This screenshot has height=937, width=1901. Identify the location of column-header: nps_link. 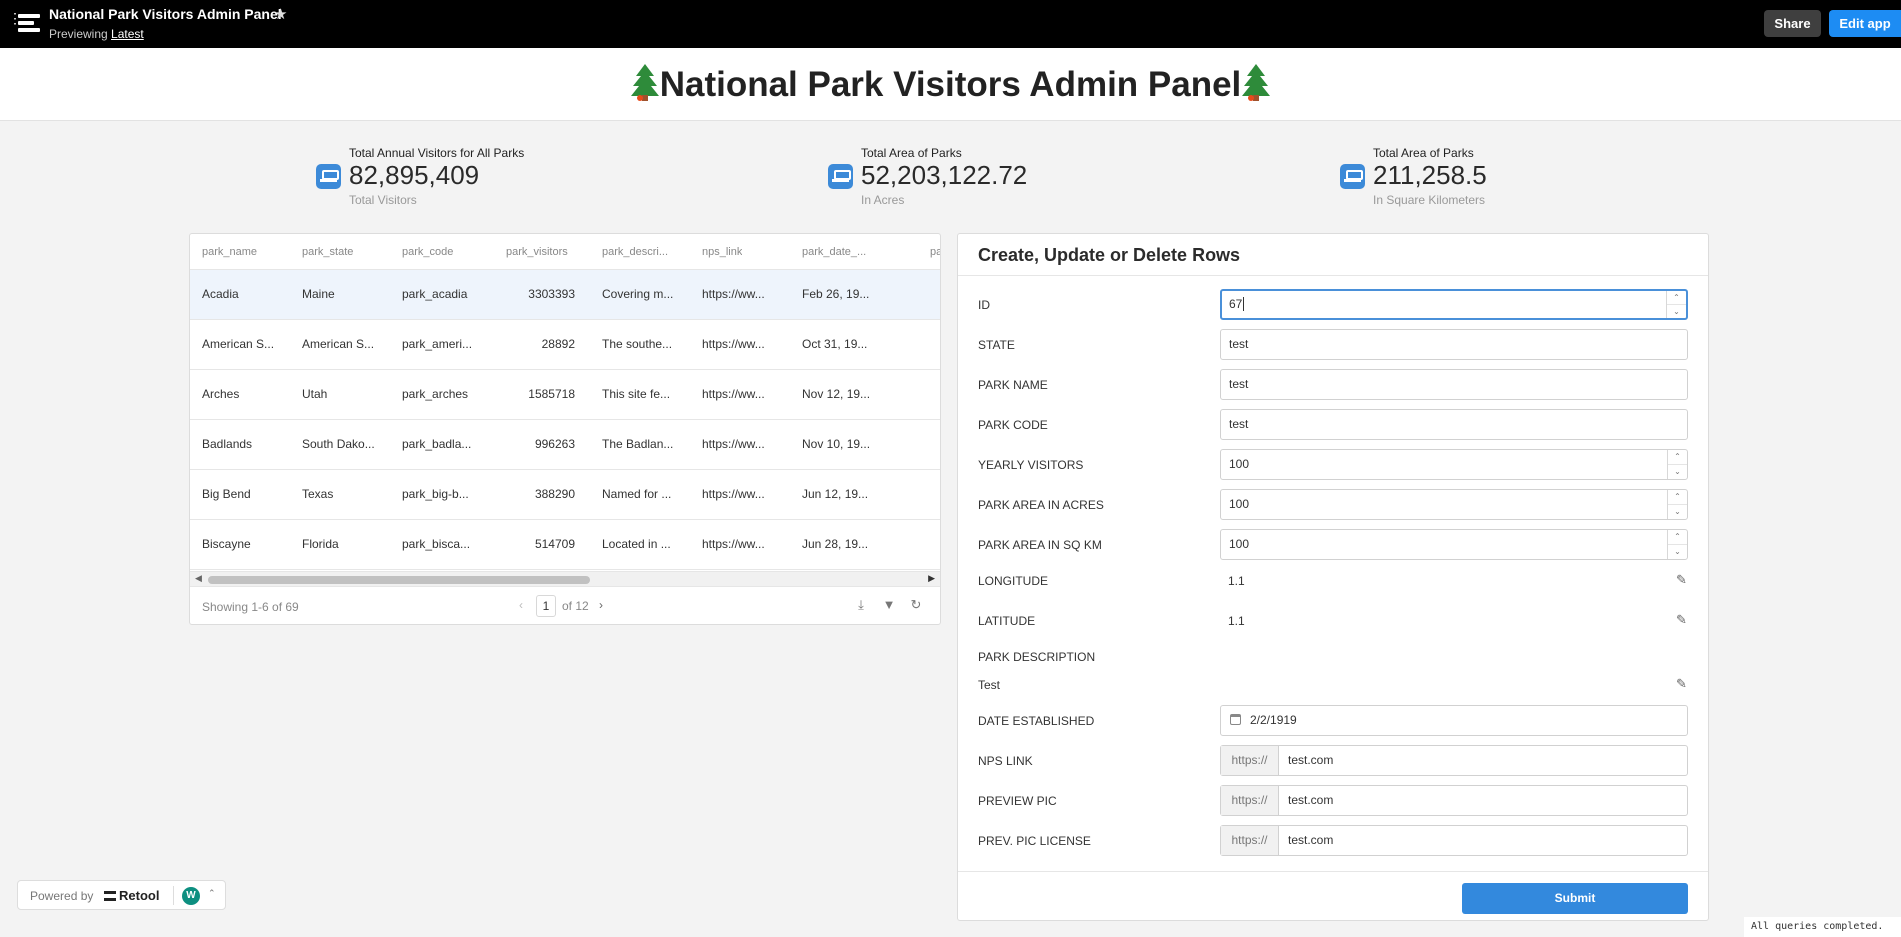
(722, 252).